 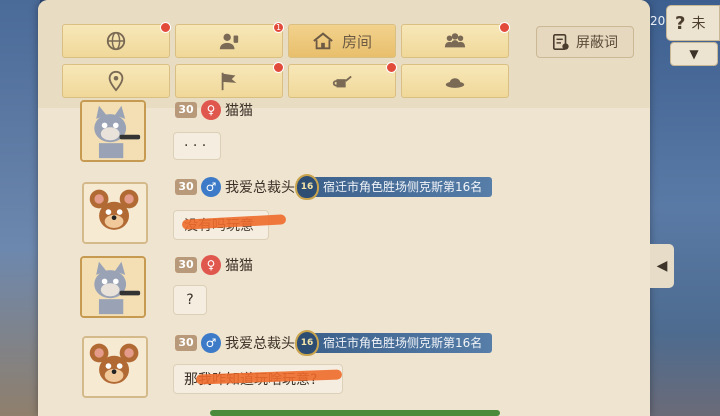 I want to click on tab-nearby, so click(x=116, y=81).